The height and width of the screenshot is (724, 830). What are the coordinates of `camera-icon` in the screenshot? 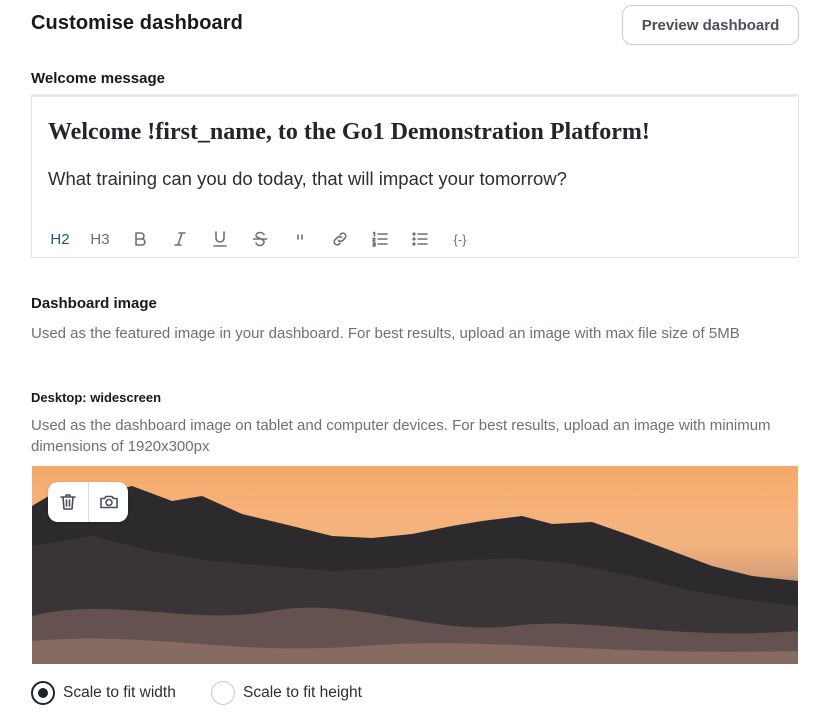 It's located at (108, 502).